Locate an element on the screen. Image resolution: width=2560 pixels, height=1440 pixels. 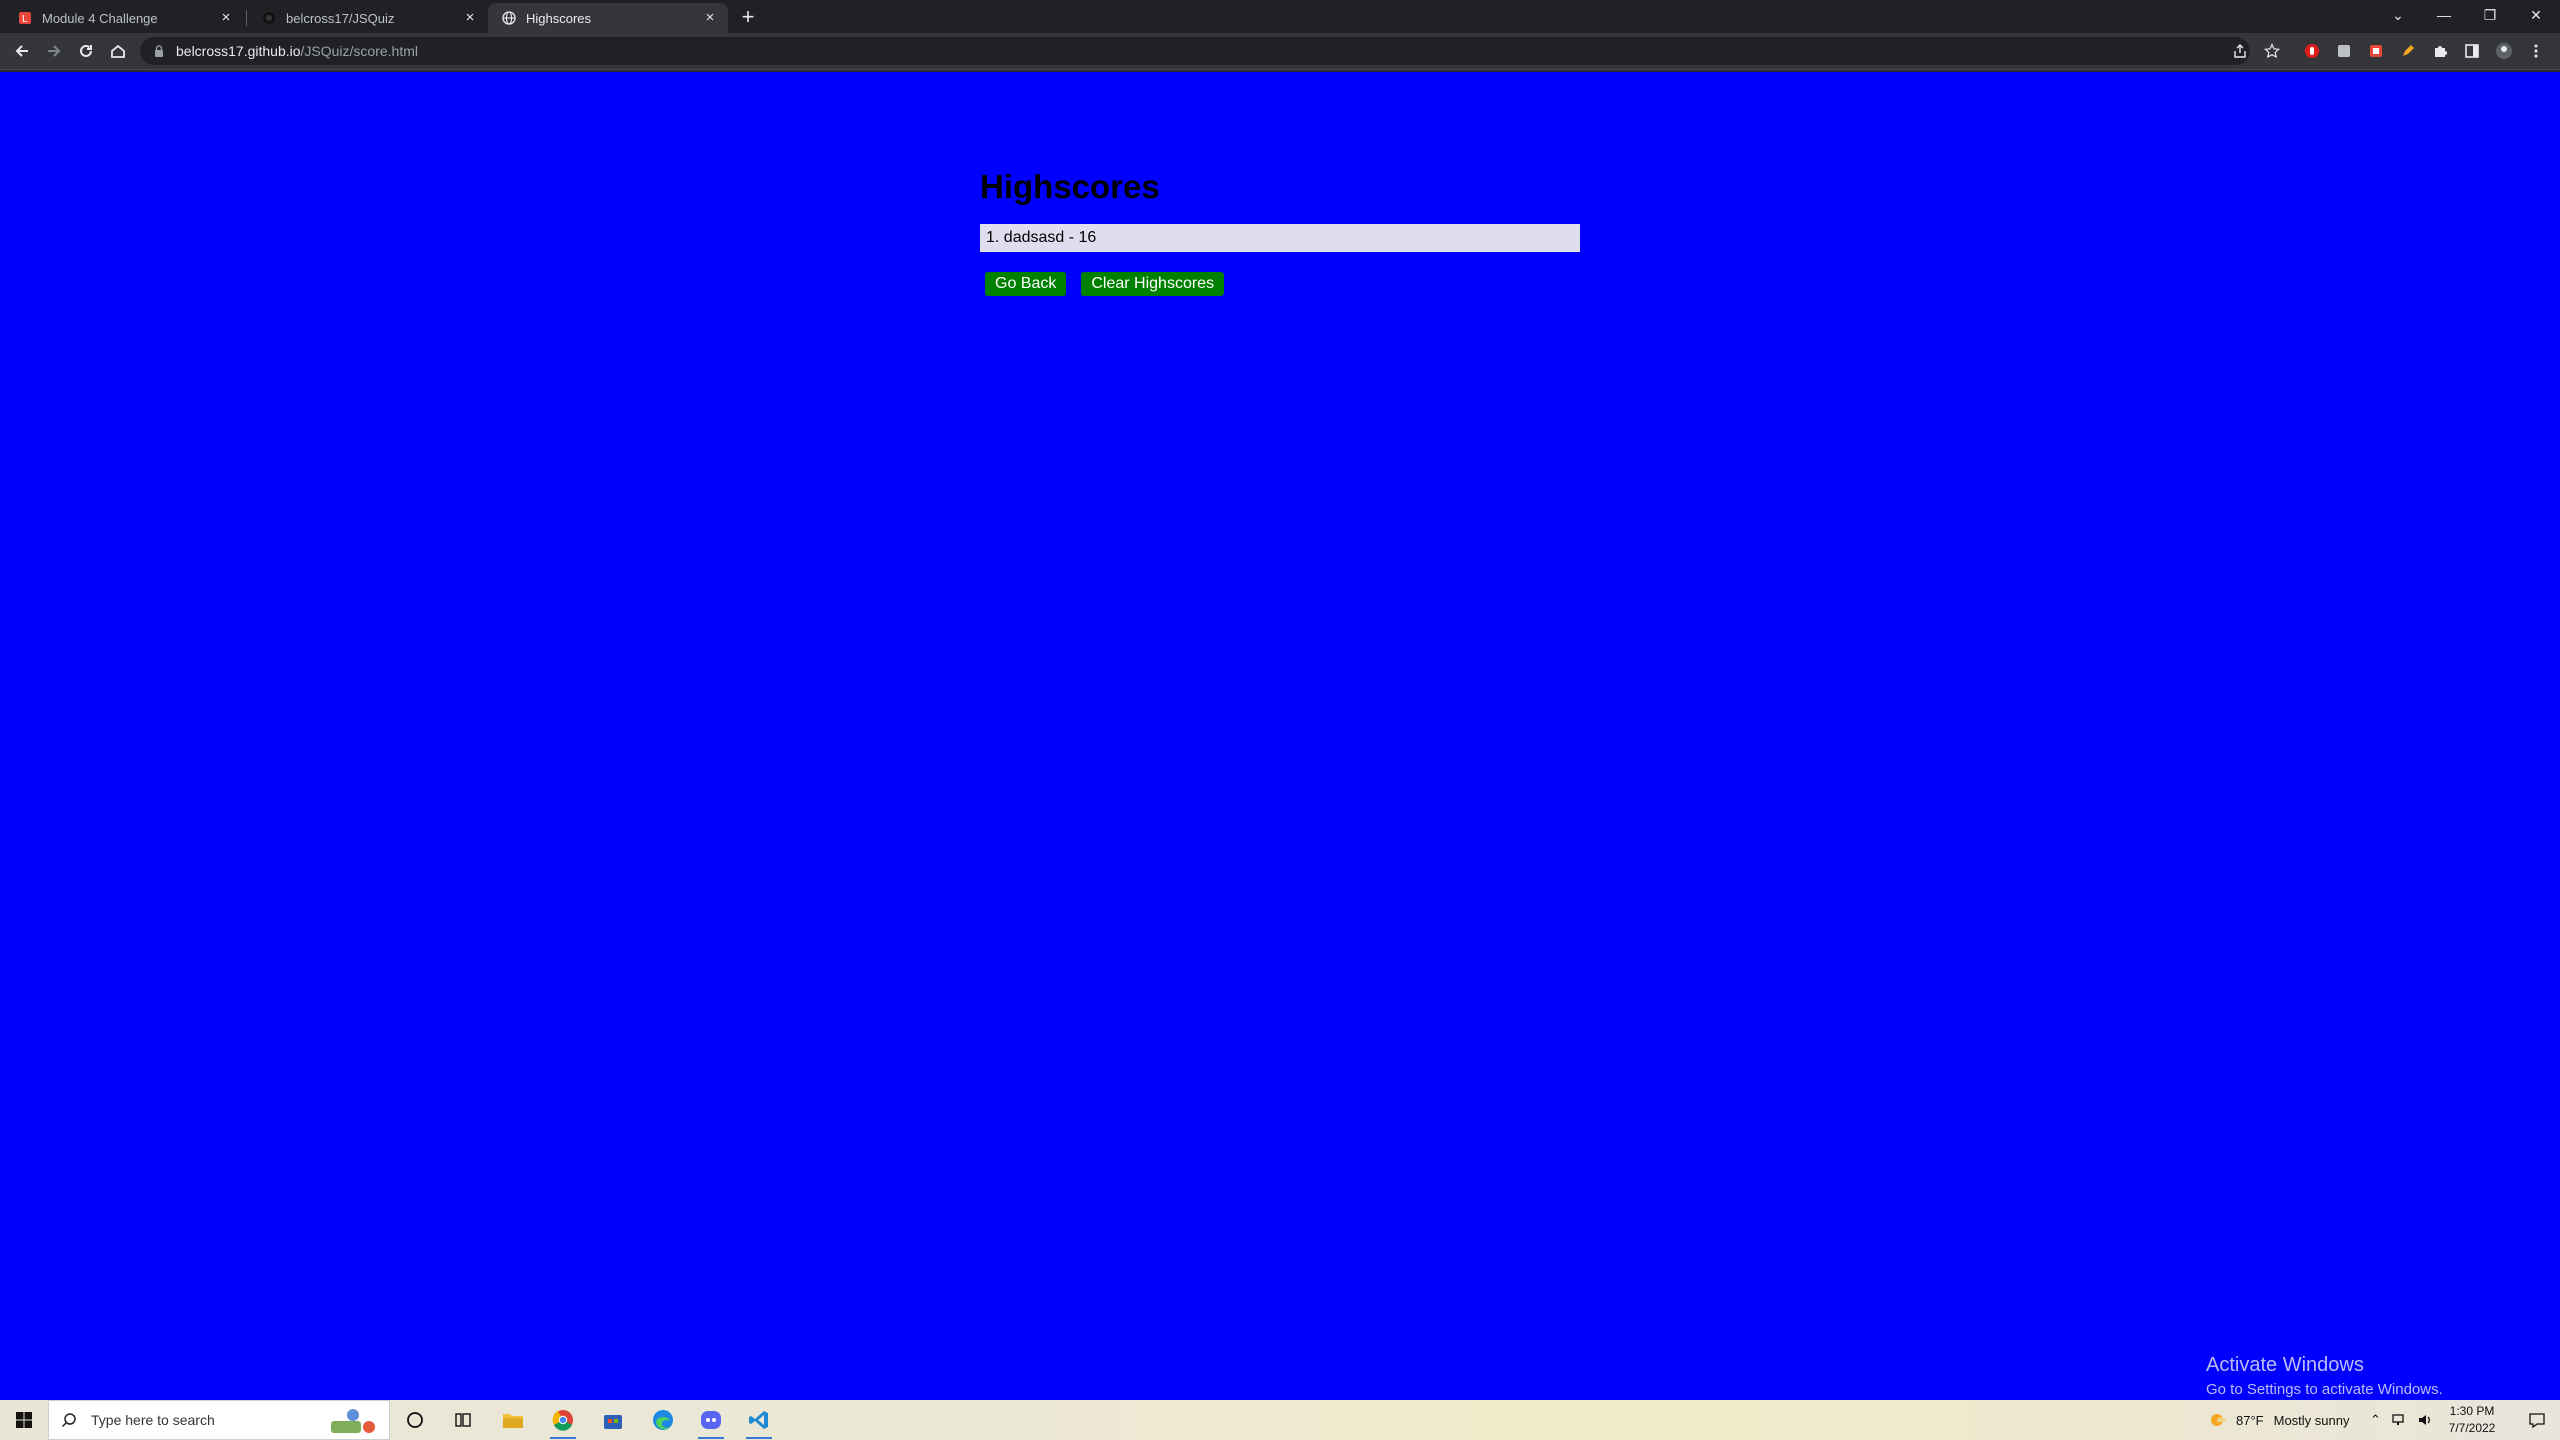
tab-highscores: Highscores × is located at coordinates (608, 18).